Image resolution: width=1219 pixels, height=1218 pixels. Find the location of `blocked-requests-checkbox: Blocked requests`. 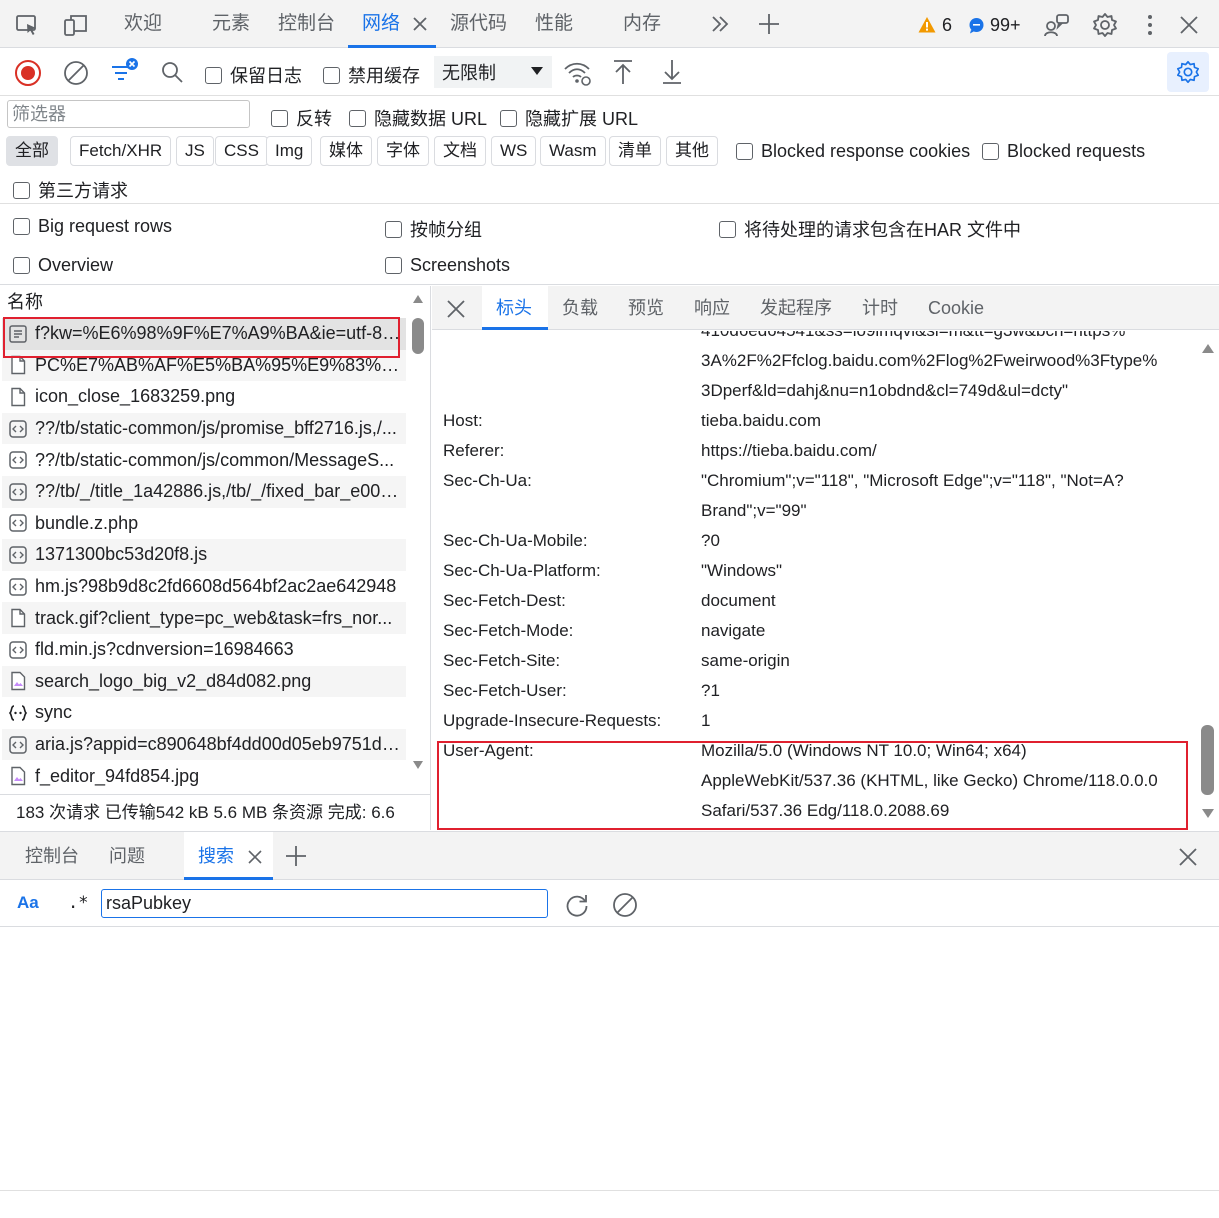

blocked-requests-checkbox: Blocked requests is located at coordinates (1063, 151).